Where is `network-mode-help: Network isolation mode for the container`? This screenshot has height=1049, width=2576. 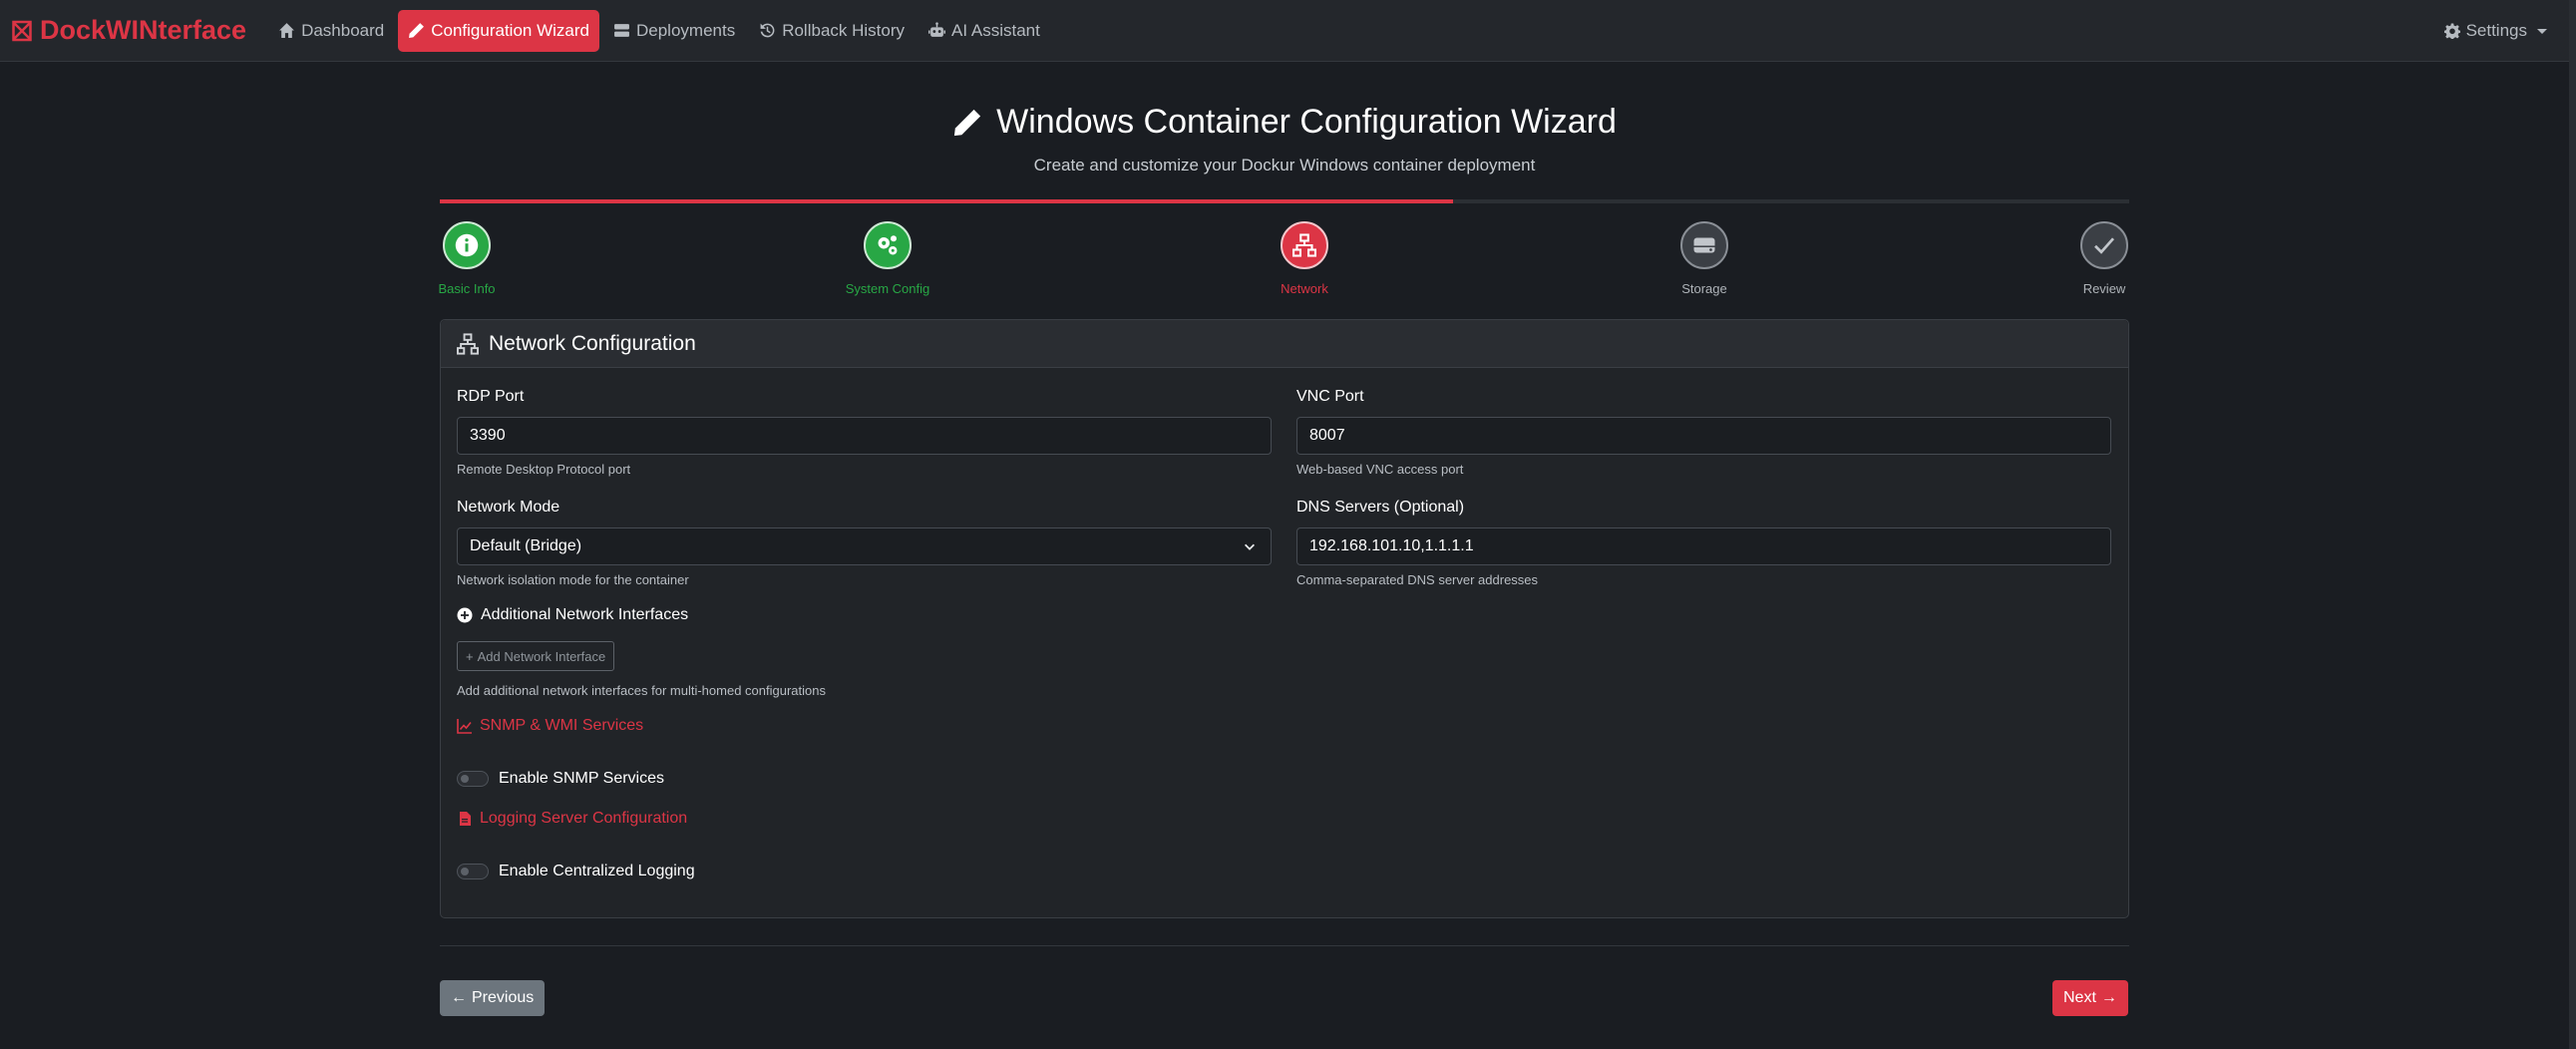
network-mode-help: Network isolation mode for the container is located at coordinates (573, 579).